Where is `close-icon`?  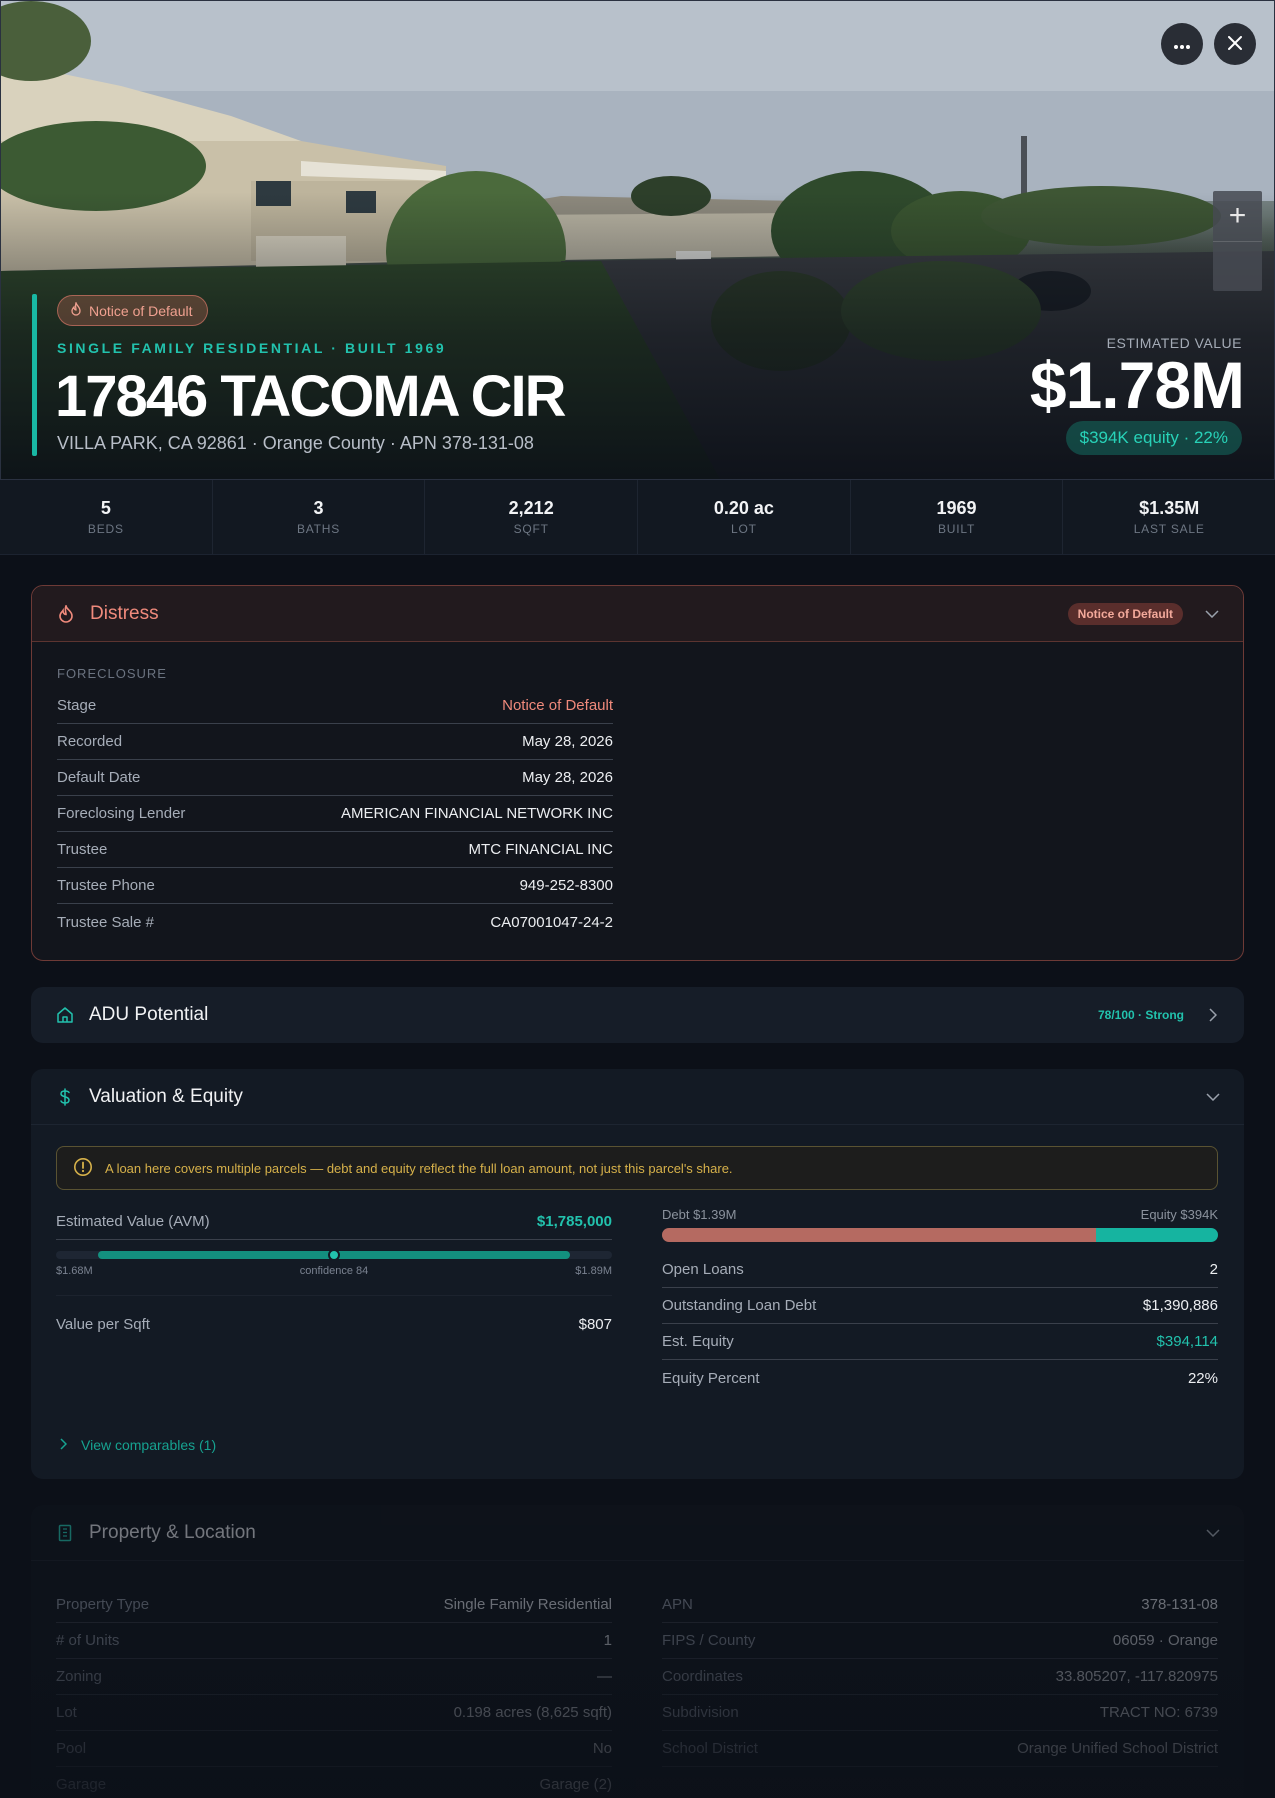 close-icon is located at coordinates (1235, 44).